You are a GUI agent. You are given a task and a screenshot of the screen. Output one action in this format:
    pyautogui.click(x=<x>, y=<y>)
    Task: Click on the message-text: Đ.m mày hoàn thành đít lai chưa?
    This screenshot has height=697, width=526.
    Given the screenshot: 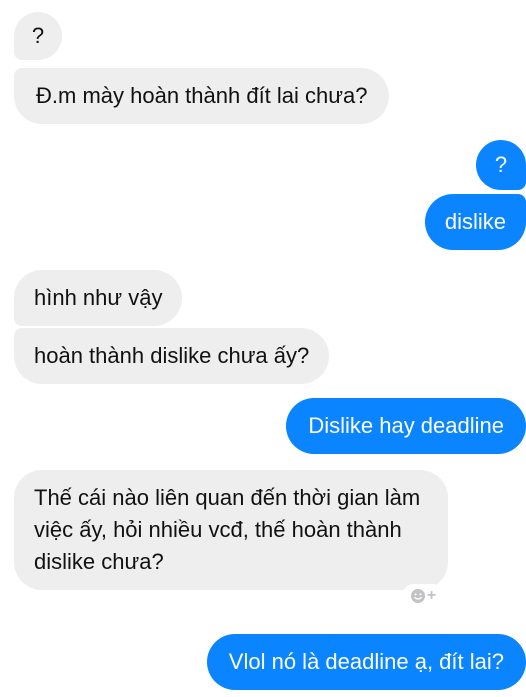 What is the action you would take?
    pyautogui.click(x=202, y=95)
    